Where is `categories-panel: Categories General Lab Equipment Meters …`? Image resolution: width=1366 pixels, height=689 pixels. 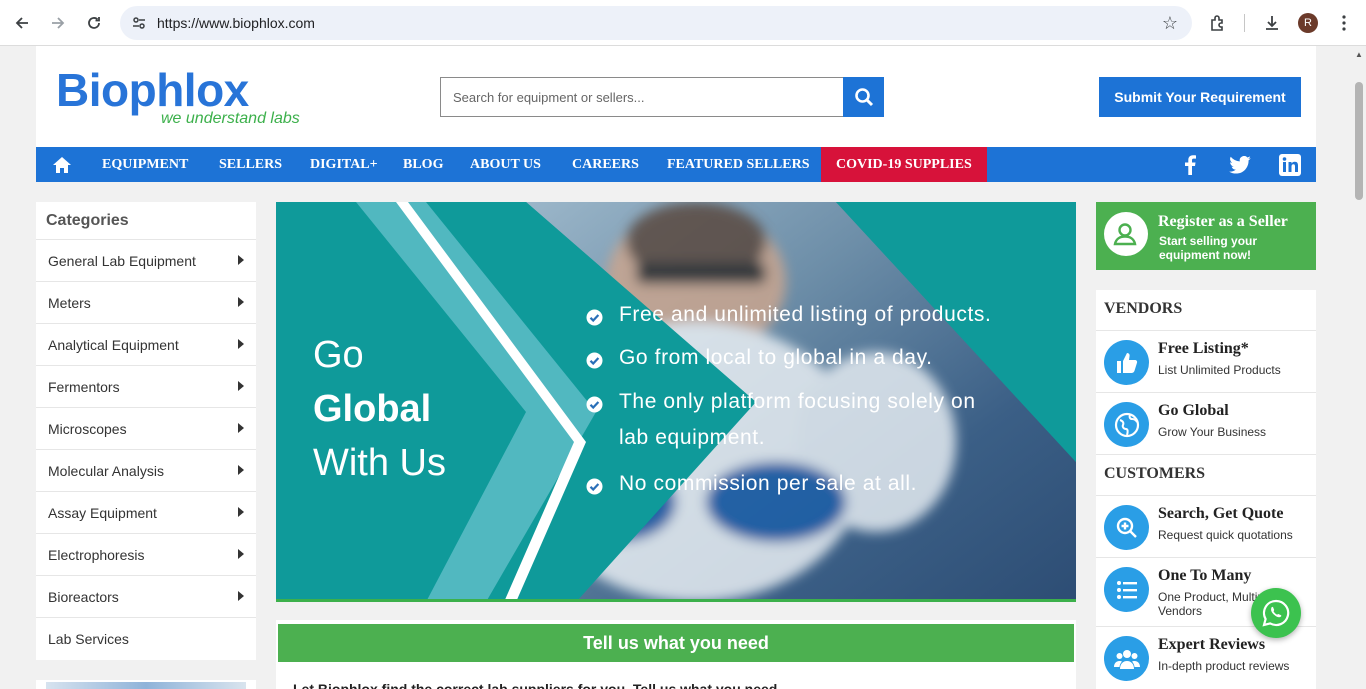
categories-panel: Categories General Lab Equipment Meters … is located at coordinates (146, 431).